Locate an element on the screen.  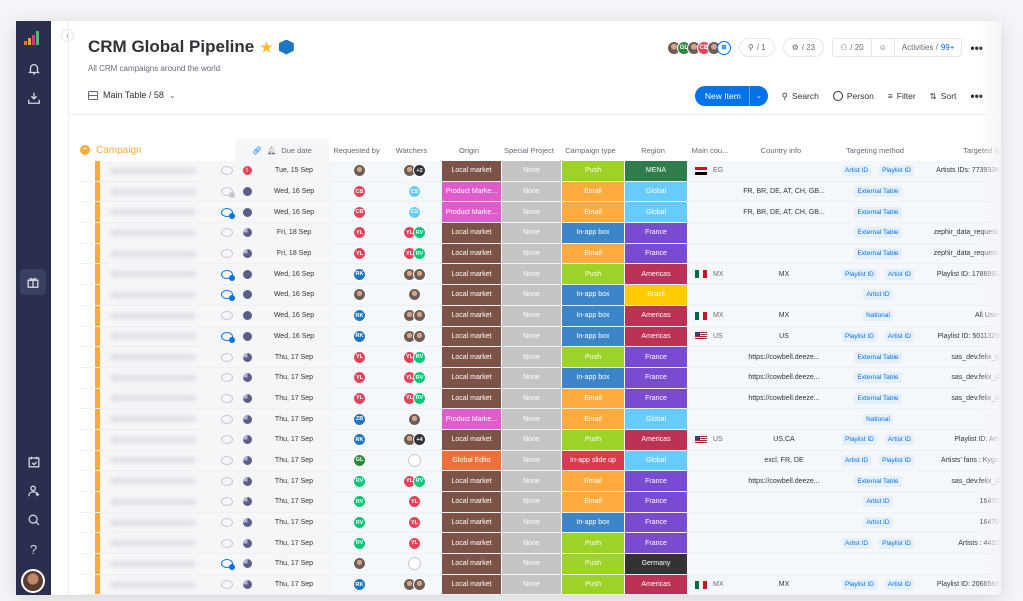
bell-icon is located at coordinates (33, 69).